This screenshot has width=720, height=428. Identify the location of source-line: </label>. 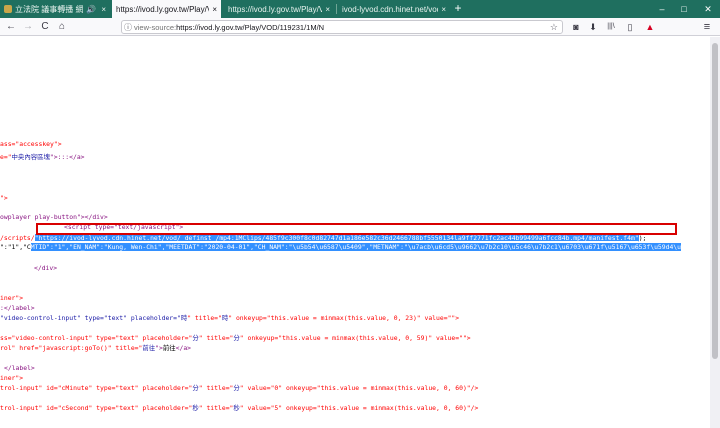
(19, 368).